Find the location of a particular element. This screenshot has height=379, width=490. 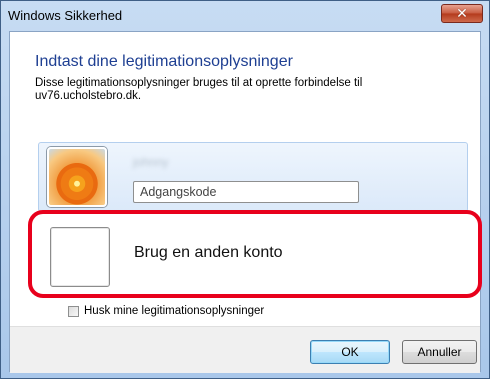

close-icon: ✕ is located at coordinates (462, 13).